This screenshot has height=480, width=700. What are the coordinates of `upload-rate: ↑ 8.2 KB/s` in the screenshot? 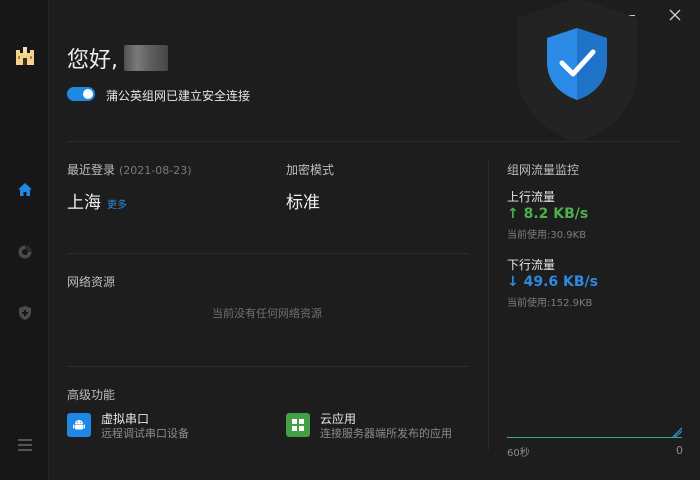 It's located at (547, 214).